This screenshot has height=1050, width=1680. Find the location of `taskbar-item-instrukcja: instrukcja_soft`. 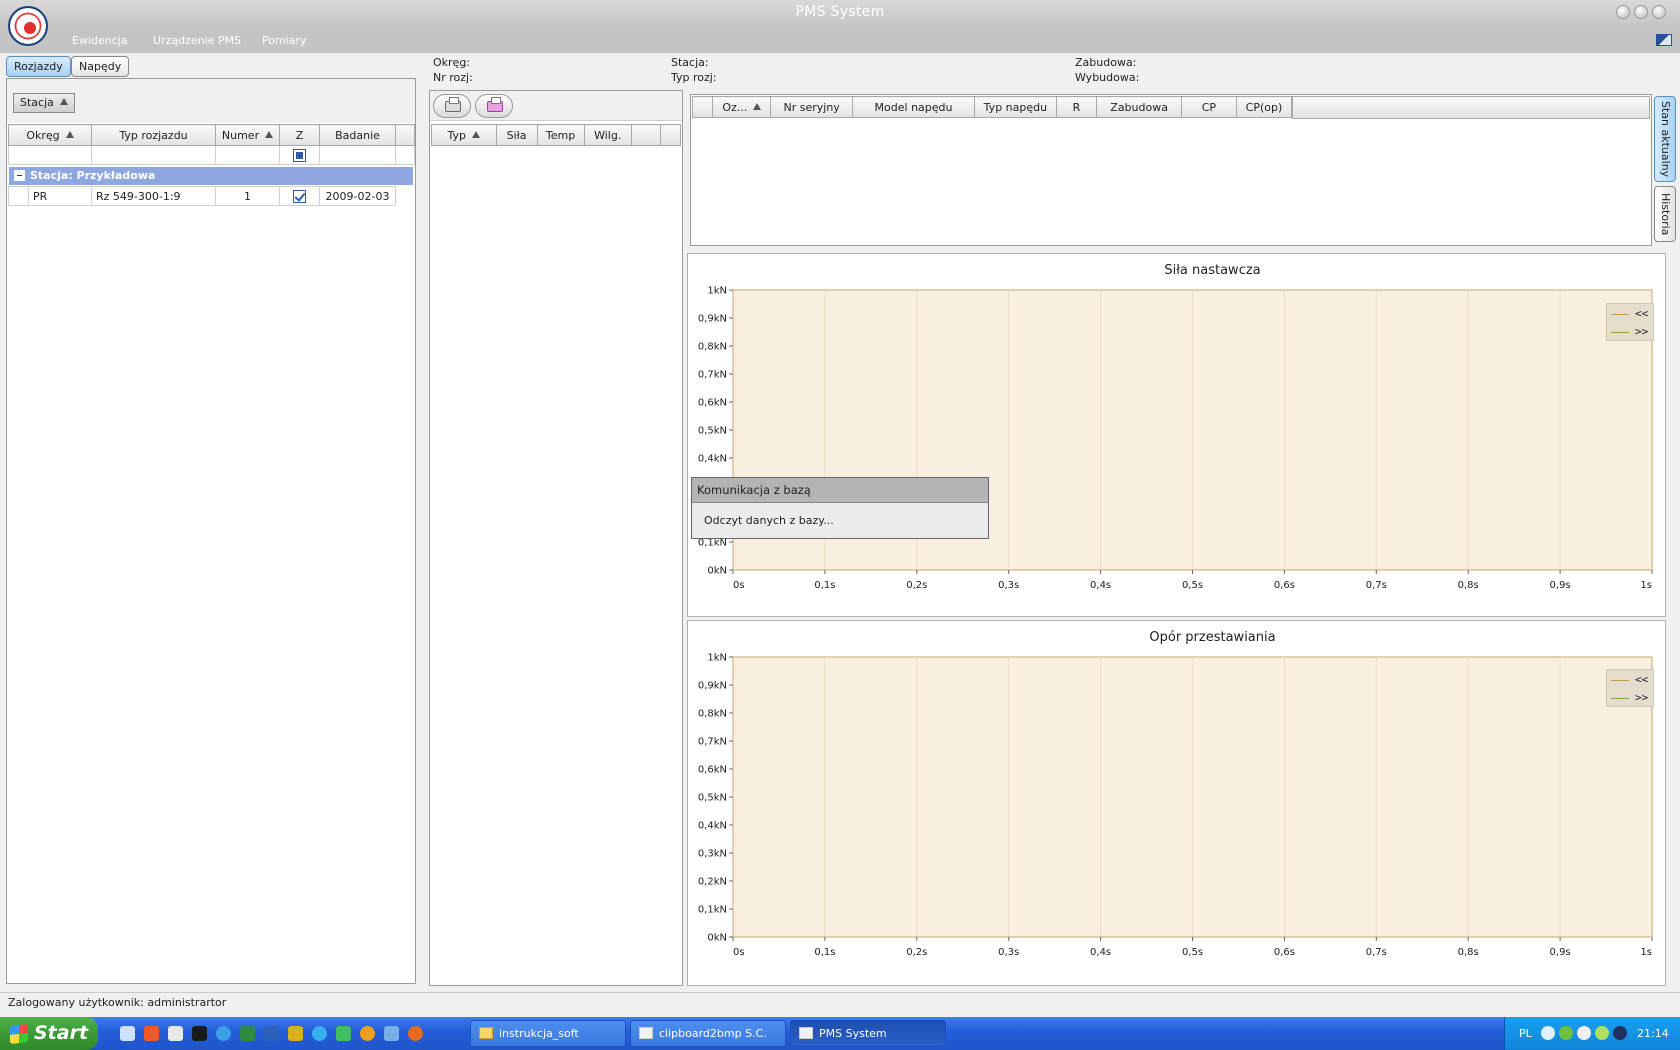

taskbar-item-instrukcja: instrukcja_soft is located at coordinates (548, 1033).